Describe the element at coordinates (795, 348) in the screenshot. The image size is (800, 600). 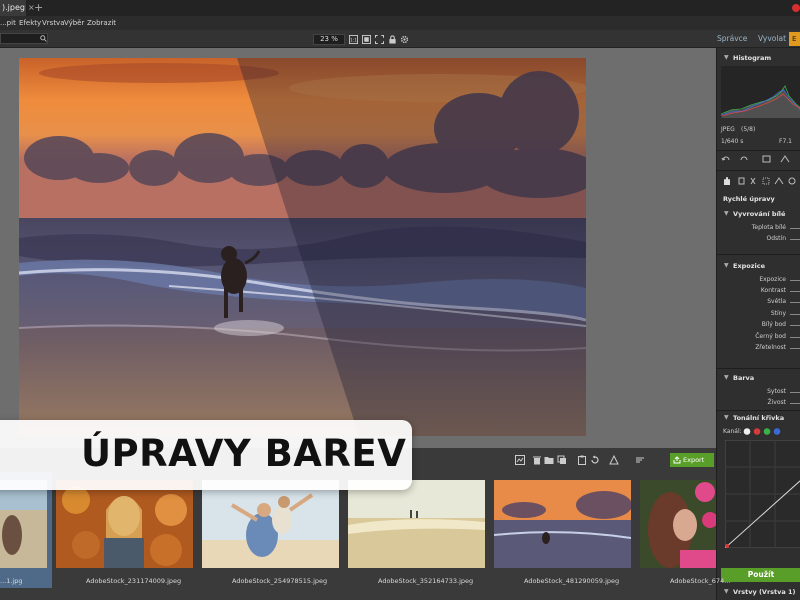
I see `clarity-slider` at that location.